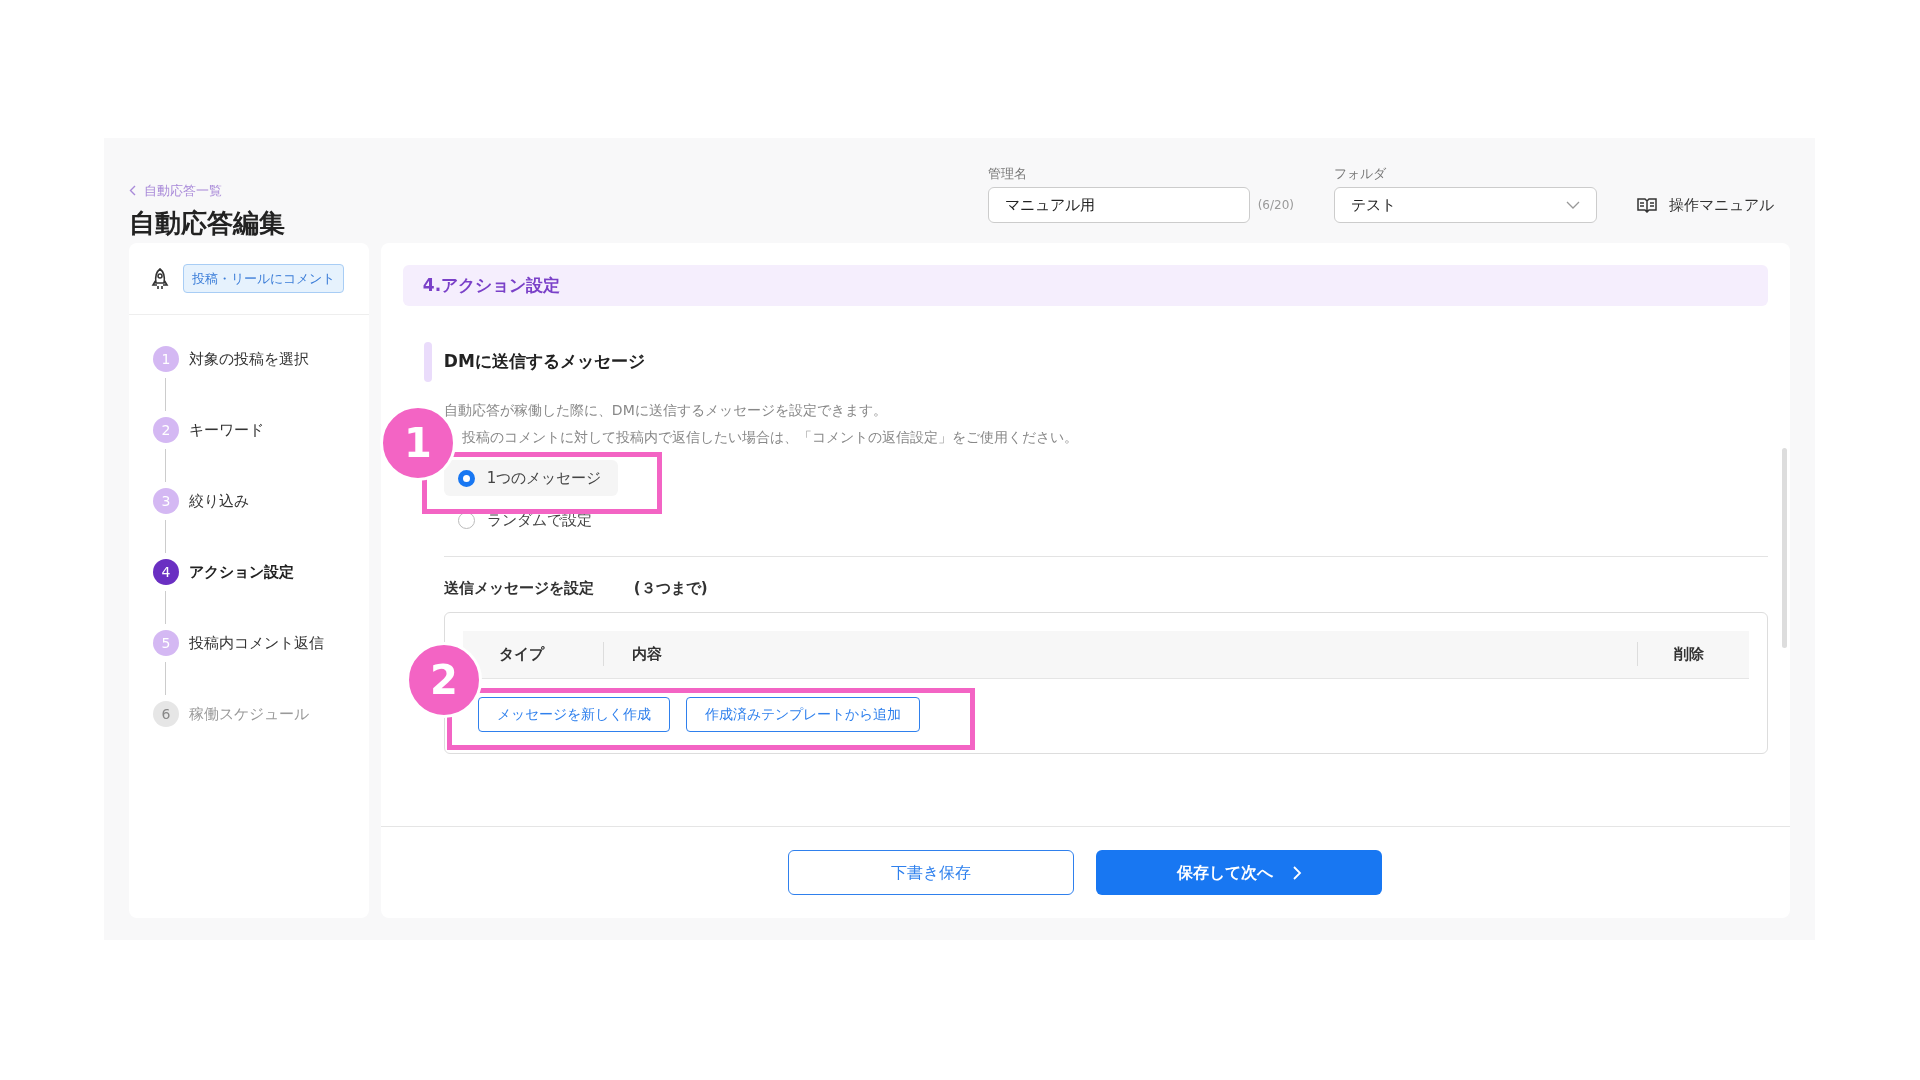 This screenshot has height=1080, width=1920. I want to click on trigger-tag: 投稿・リールにコメント, so click(263, 278).